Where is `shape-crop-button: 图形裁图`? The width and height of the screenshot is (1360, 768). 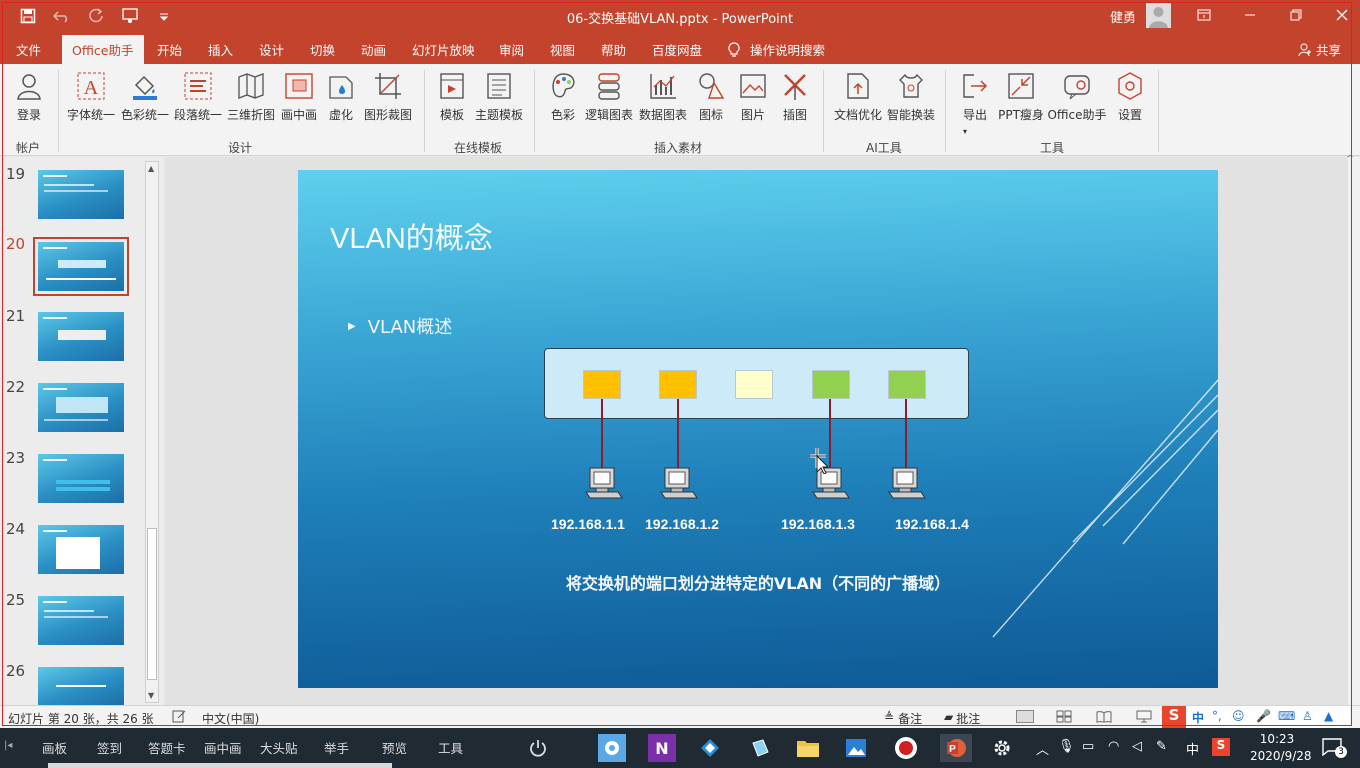 shape-crop-button: 图形裁图 is located at coordinates (388, 96).